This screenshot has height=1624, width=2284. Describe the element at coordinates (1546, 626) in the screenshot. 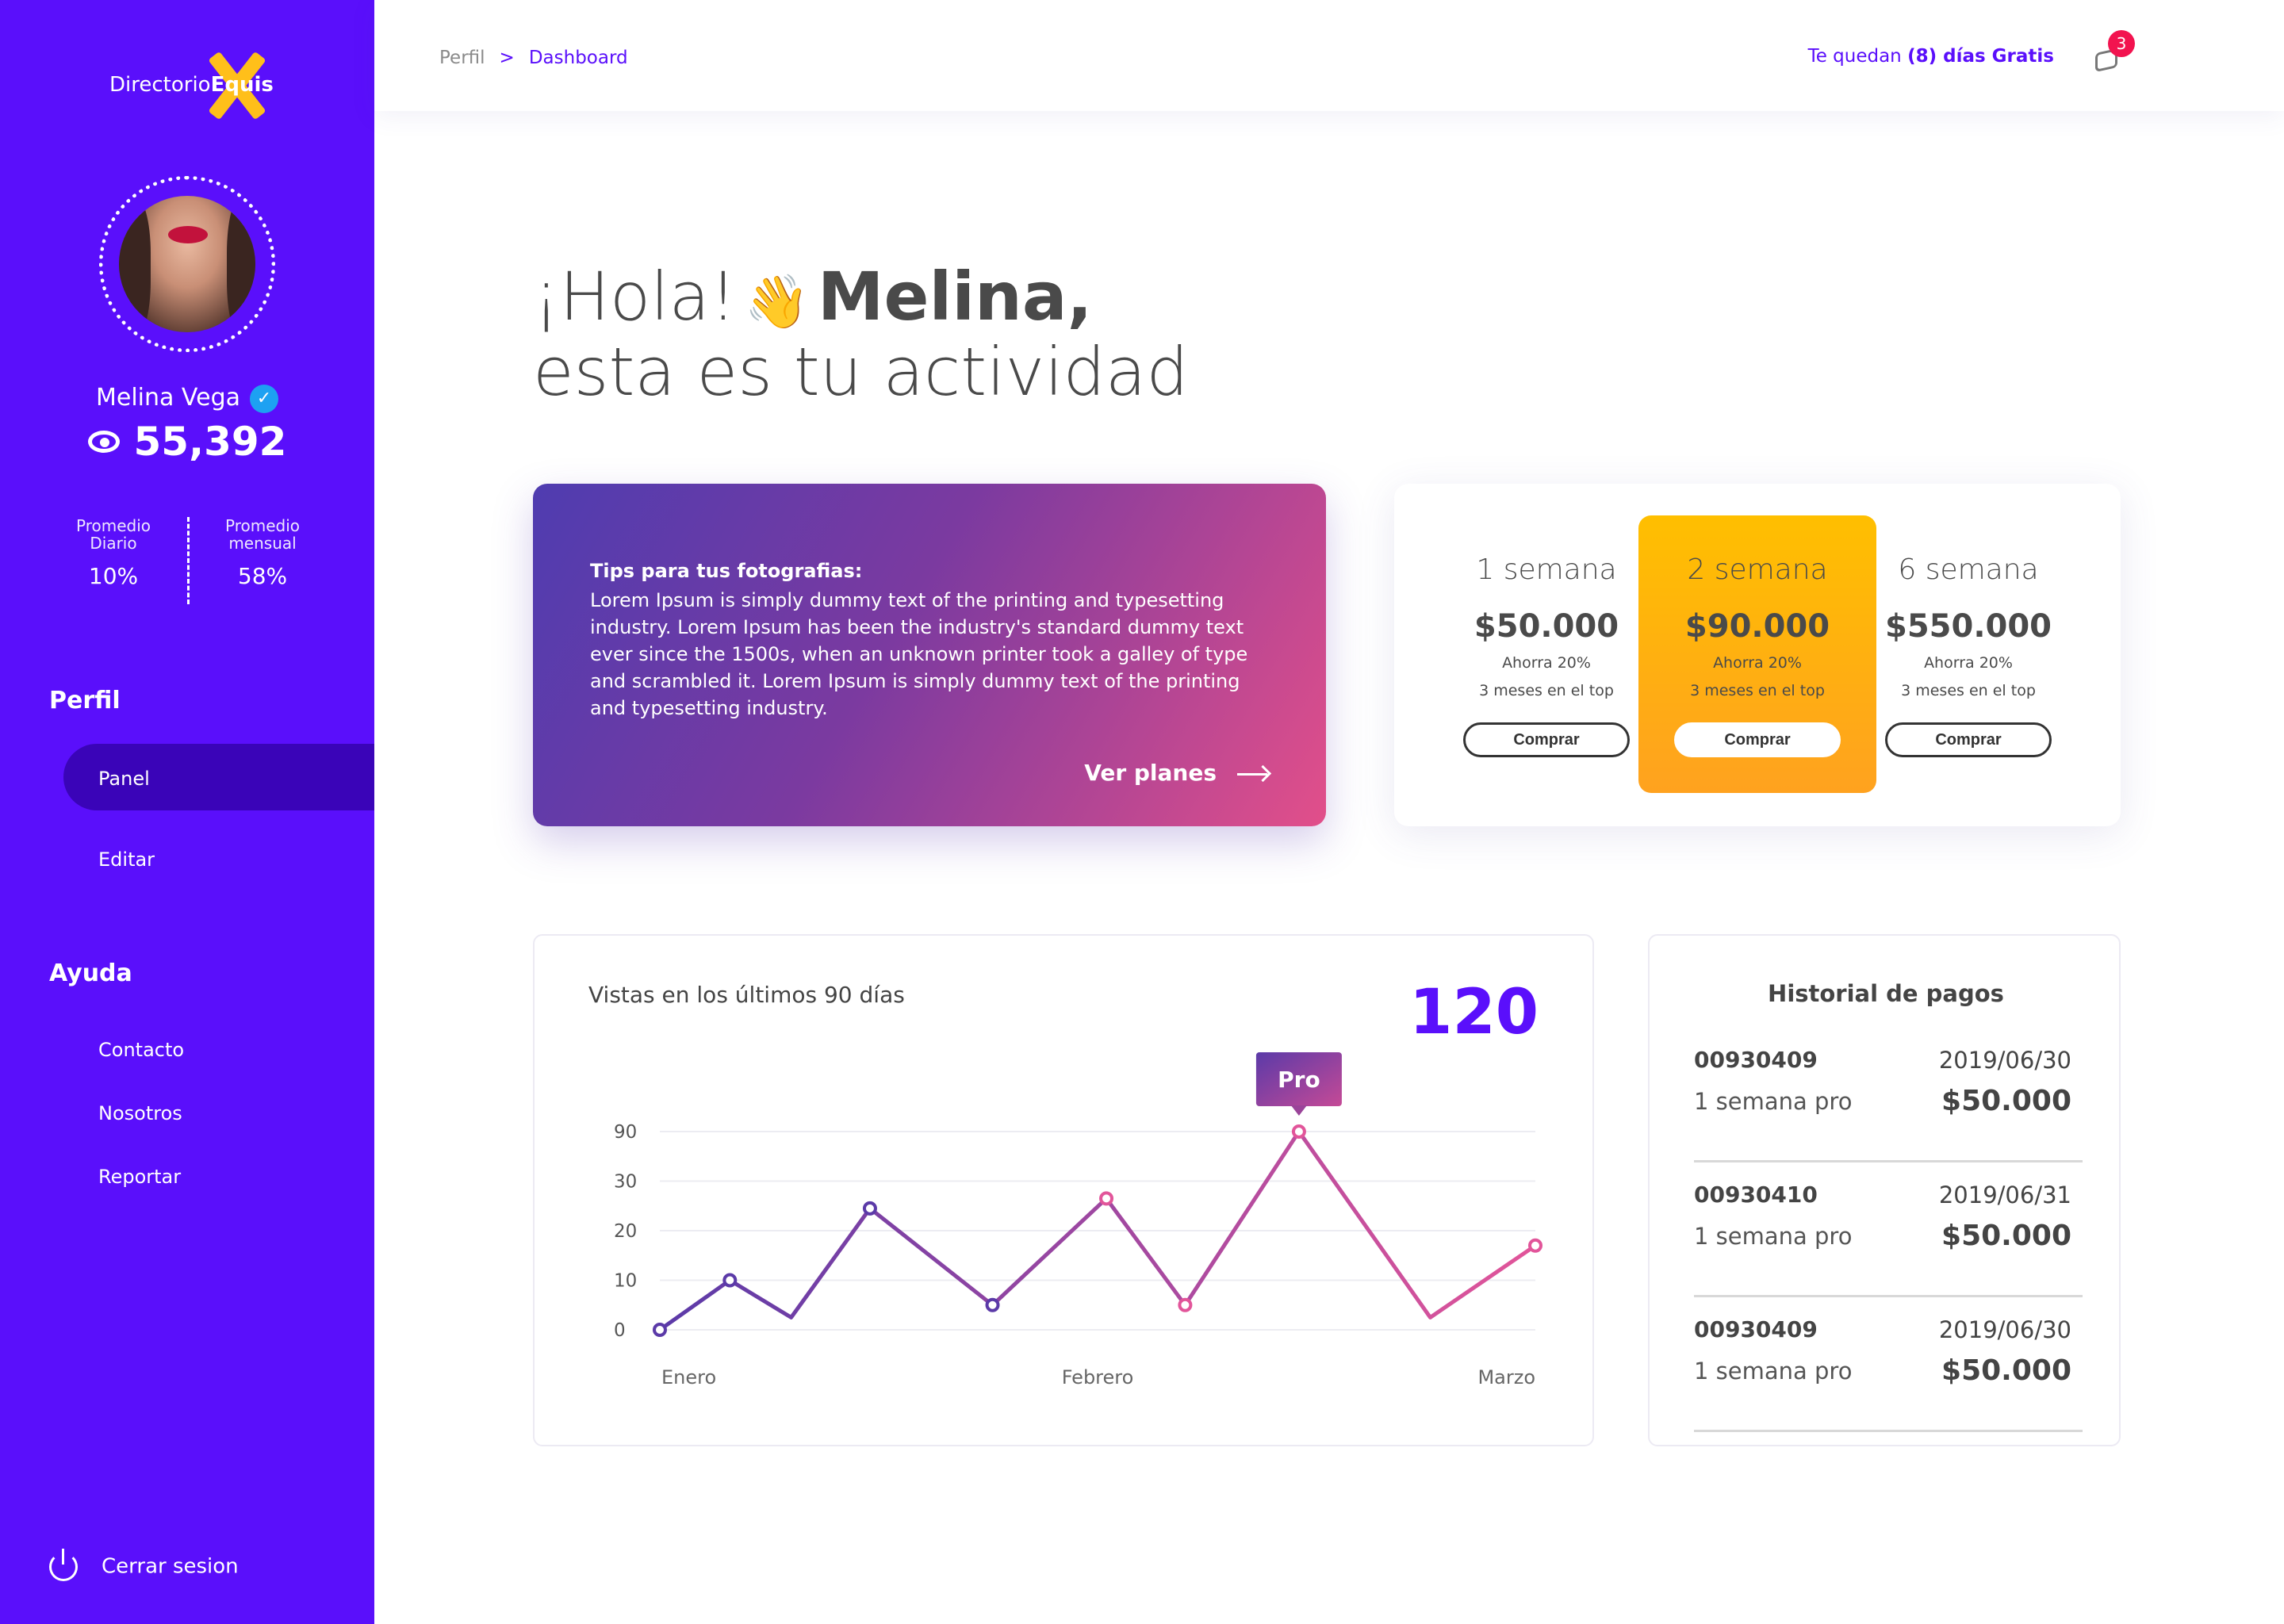

I see `plan-price: $50.000` at that location.